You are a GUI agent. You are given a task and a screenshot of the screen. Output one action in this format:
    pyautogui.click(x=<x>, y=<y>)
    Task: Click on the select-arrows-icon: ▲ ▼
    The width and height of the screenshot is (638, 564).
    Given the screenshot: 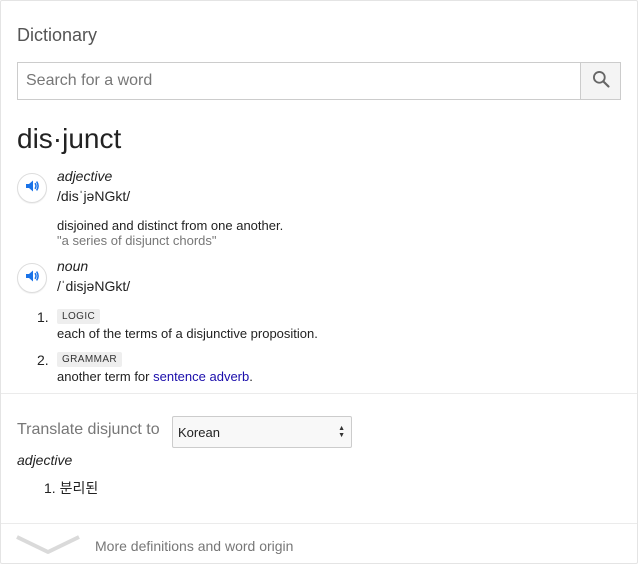 What is the action you would take?
    pyautogui.click(x=341, y=432)
    